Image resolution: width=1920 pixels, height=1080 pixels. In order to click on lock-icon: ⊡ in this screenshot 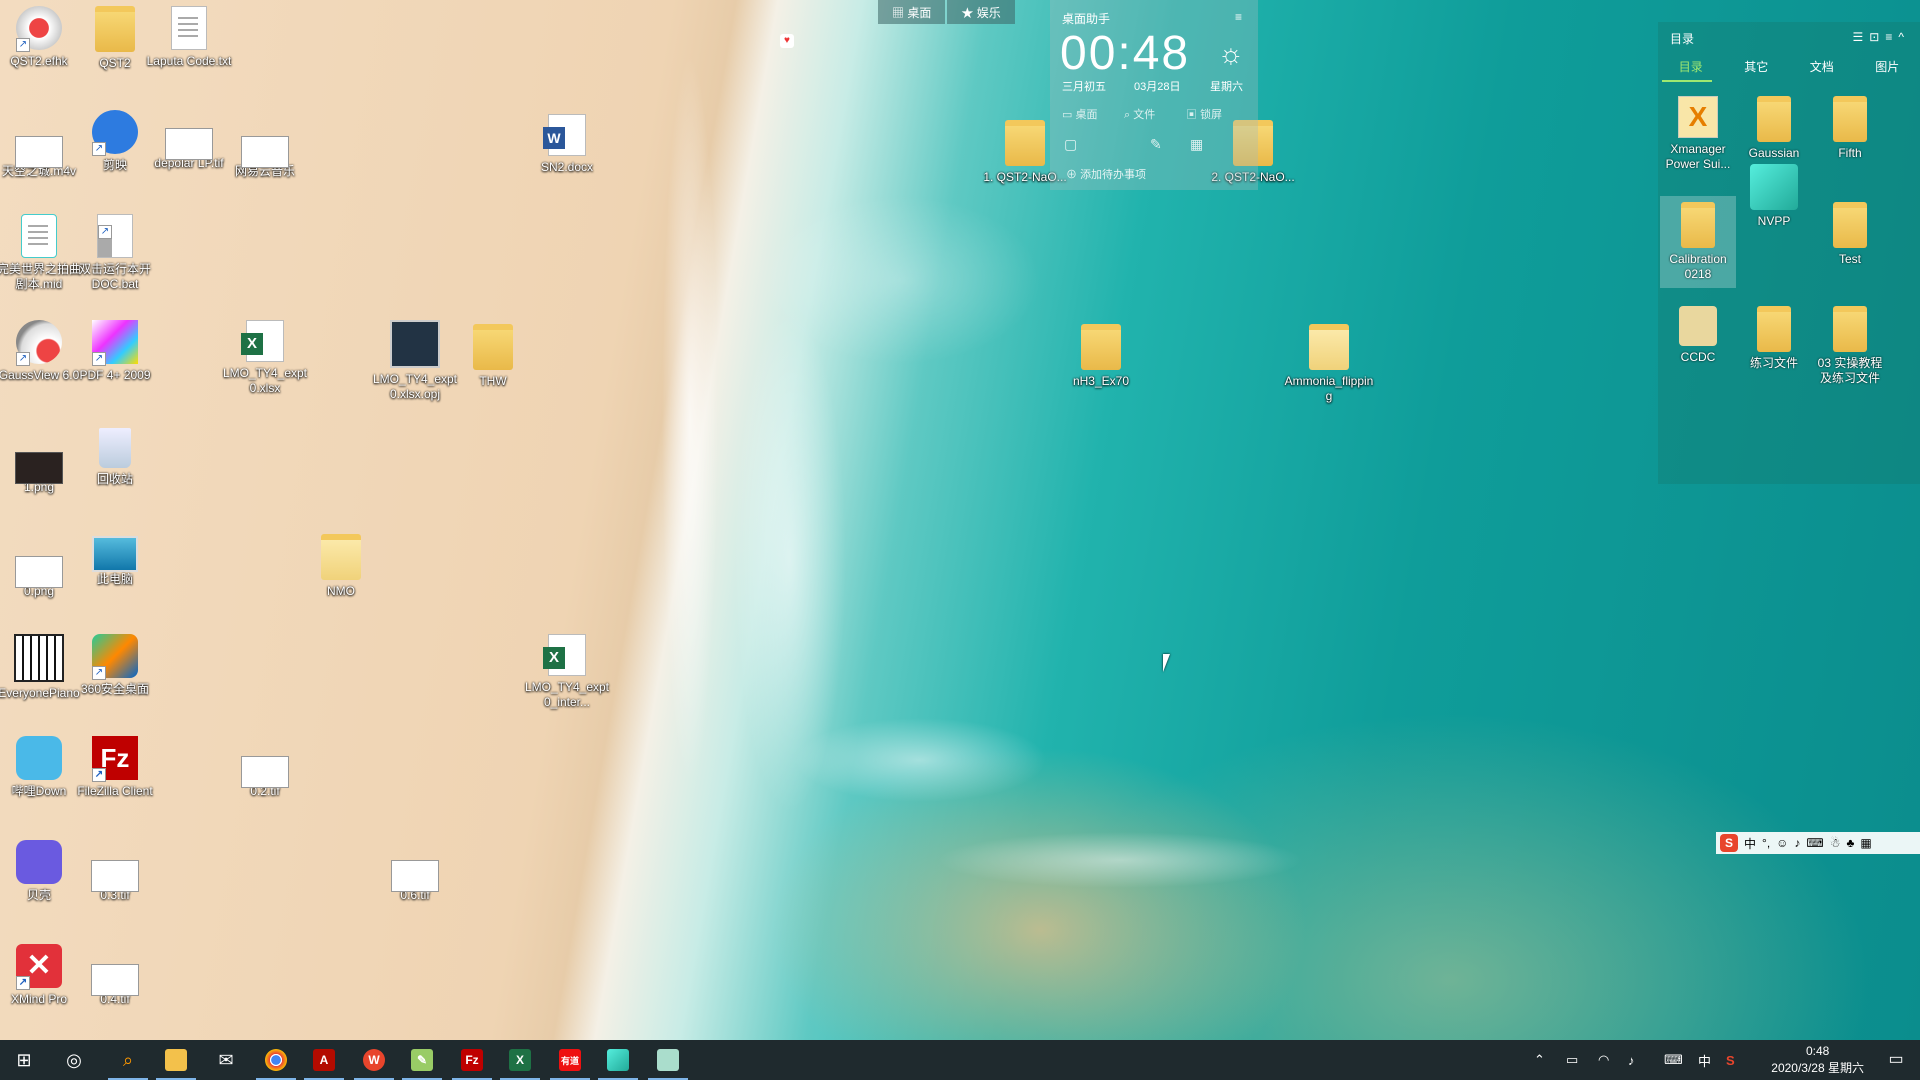, I will do `click(1877, 37)`.